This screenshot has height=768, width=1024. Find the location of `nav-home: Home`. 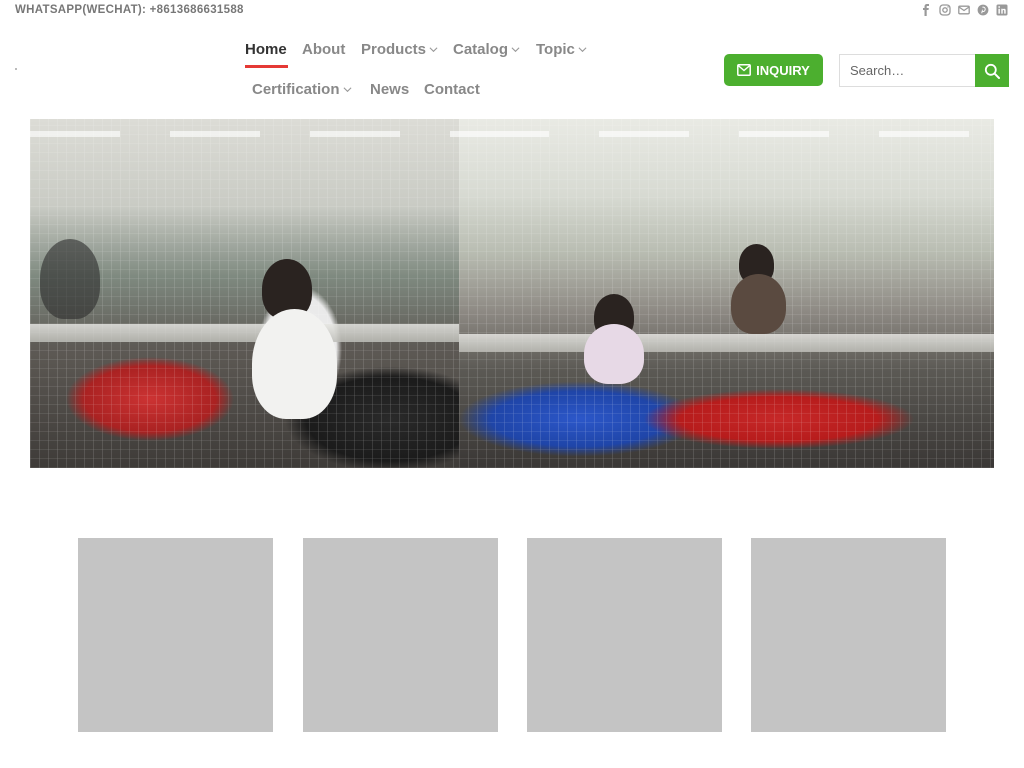

nav-home: Home is located at coordinates (266, 49).